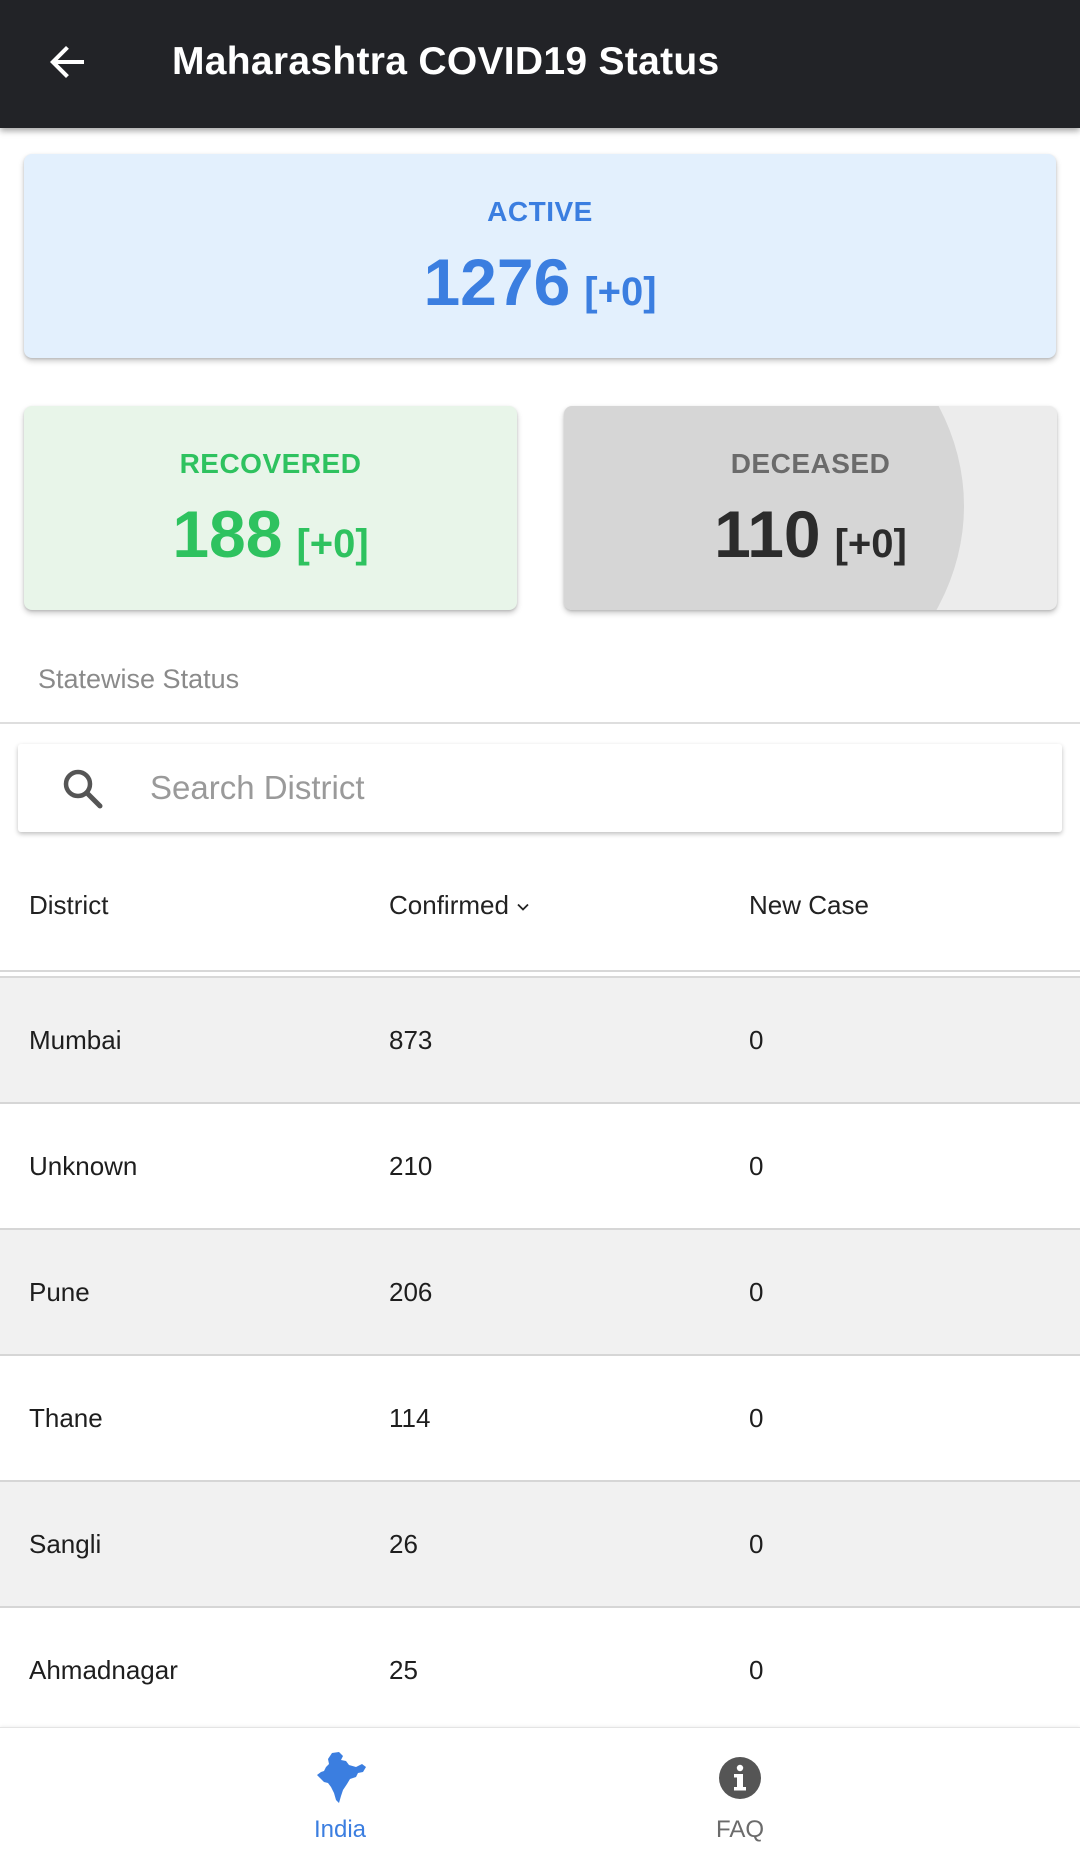  I want to click on table-row: Thane 114 0, so click(540, 1419).